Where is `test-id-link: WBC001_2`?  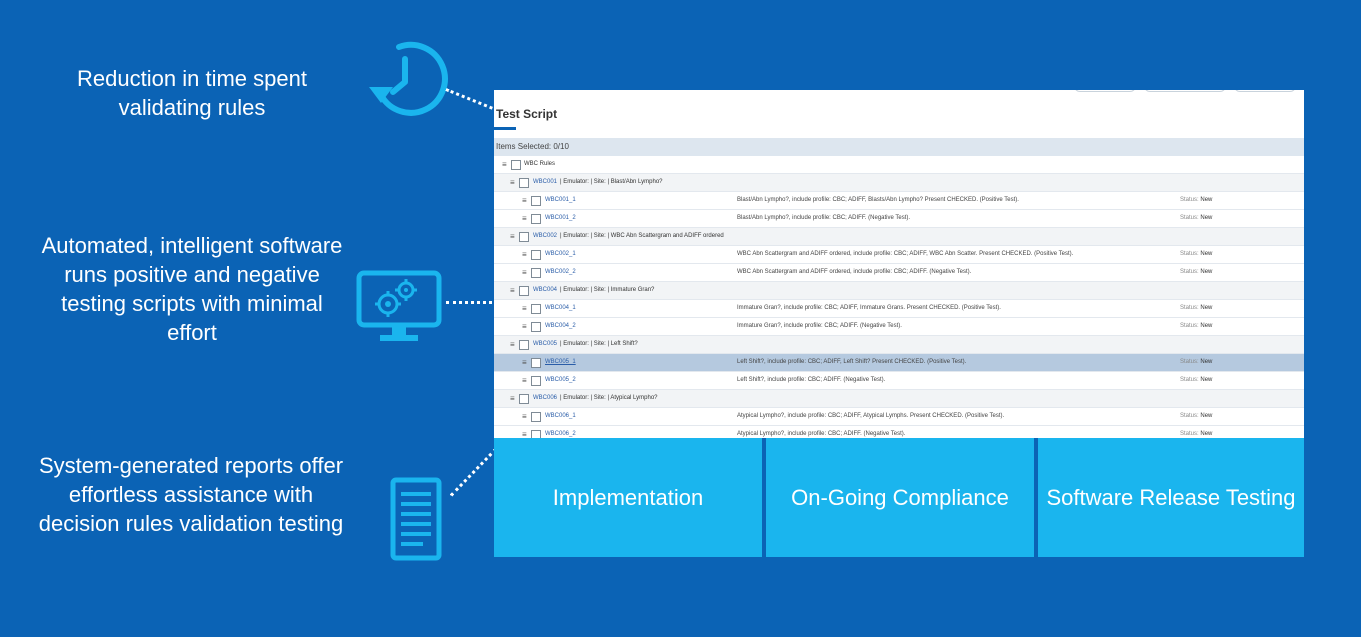
test-id-link: WBC001_2 is located at coordinates (560, 218).